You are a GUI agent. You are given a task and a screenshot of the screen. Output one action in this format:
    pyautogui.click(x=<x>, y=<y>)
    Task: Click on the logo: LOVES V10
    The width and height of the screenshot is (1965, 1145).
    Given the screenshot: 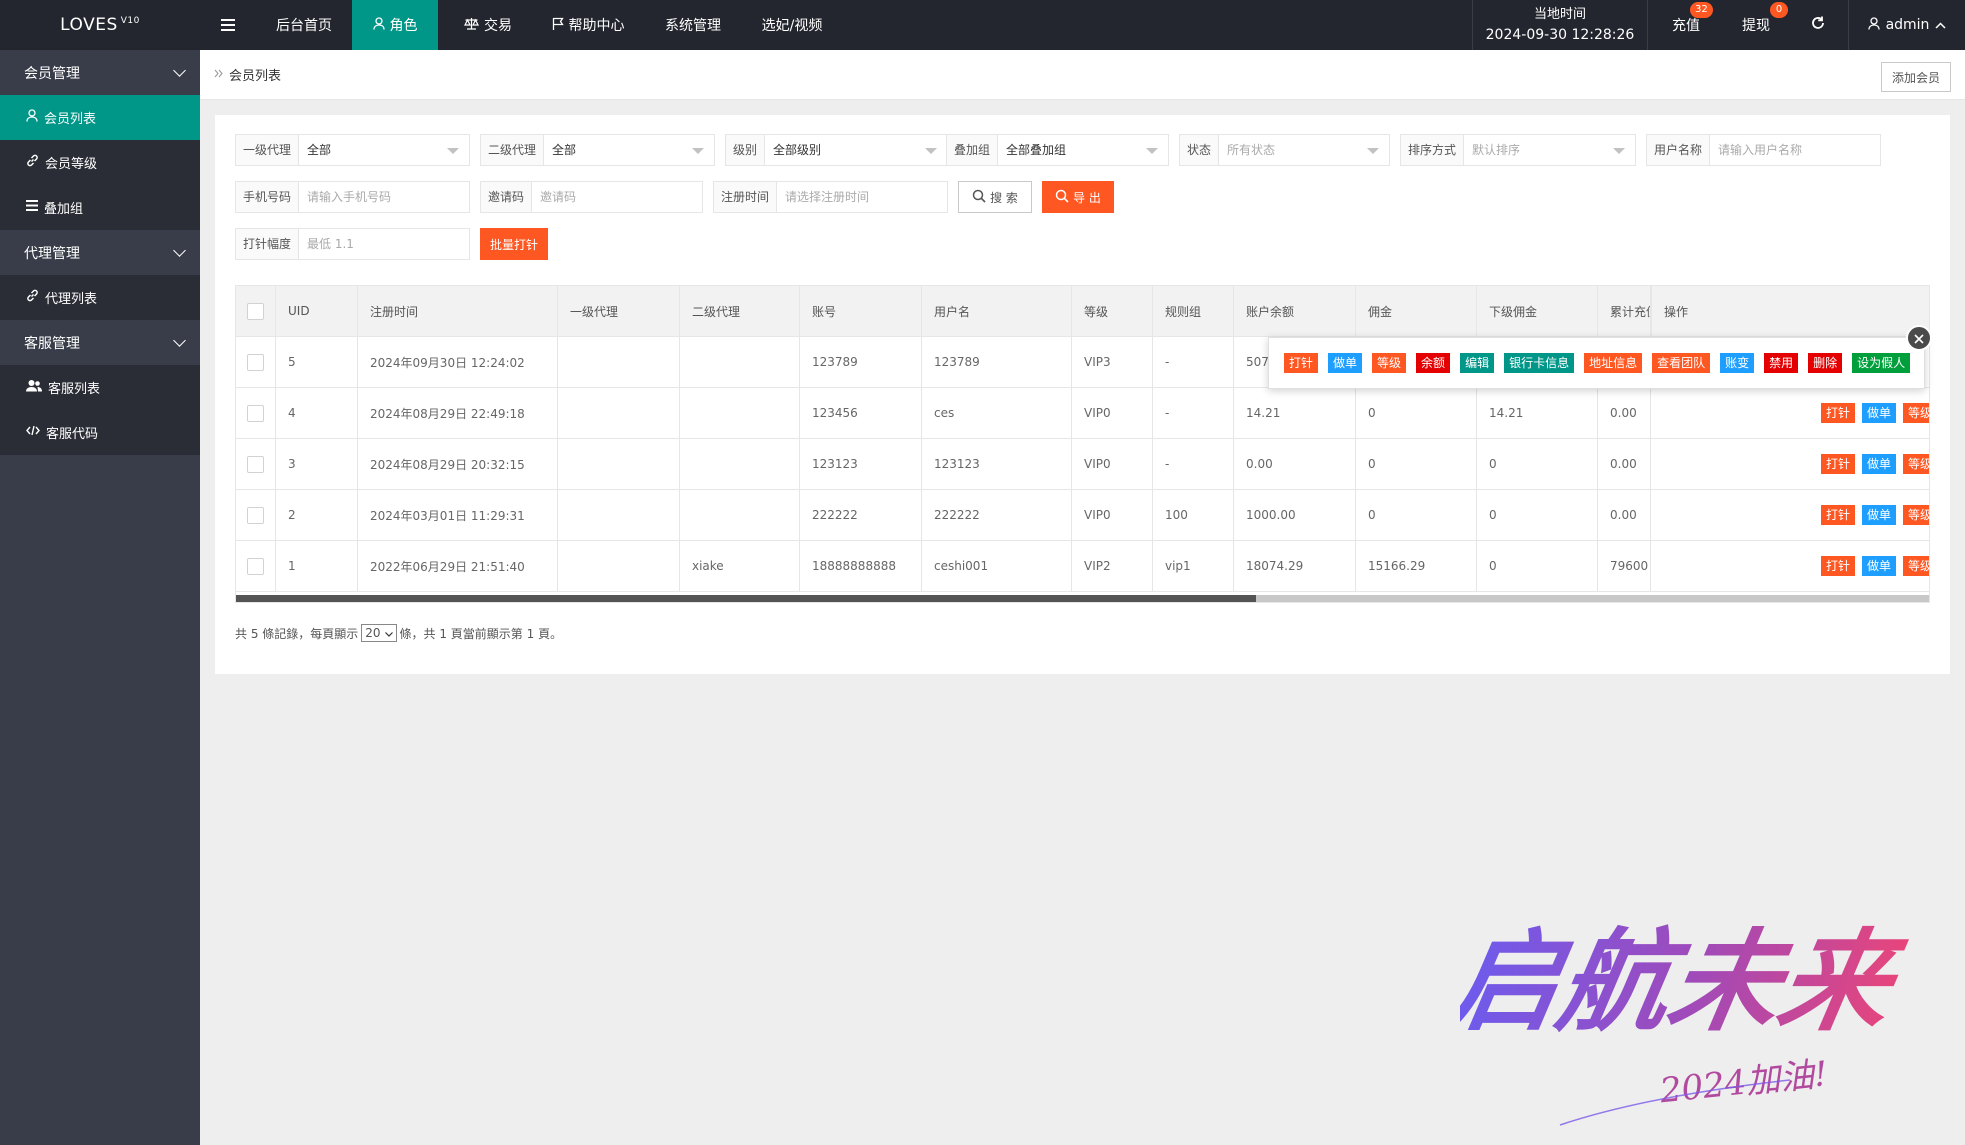 What is the action you would take?
    pyautogui.click(x=100, y=25)
    